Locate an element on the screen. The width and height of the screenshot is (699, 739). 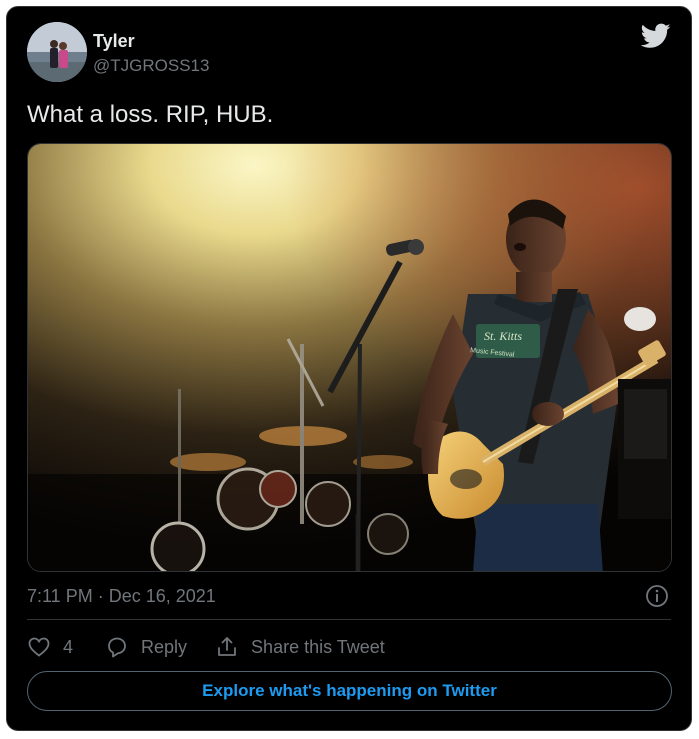
like-count: 4 is located at coordinates (68, 646).